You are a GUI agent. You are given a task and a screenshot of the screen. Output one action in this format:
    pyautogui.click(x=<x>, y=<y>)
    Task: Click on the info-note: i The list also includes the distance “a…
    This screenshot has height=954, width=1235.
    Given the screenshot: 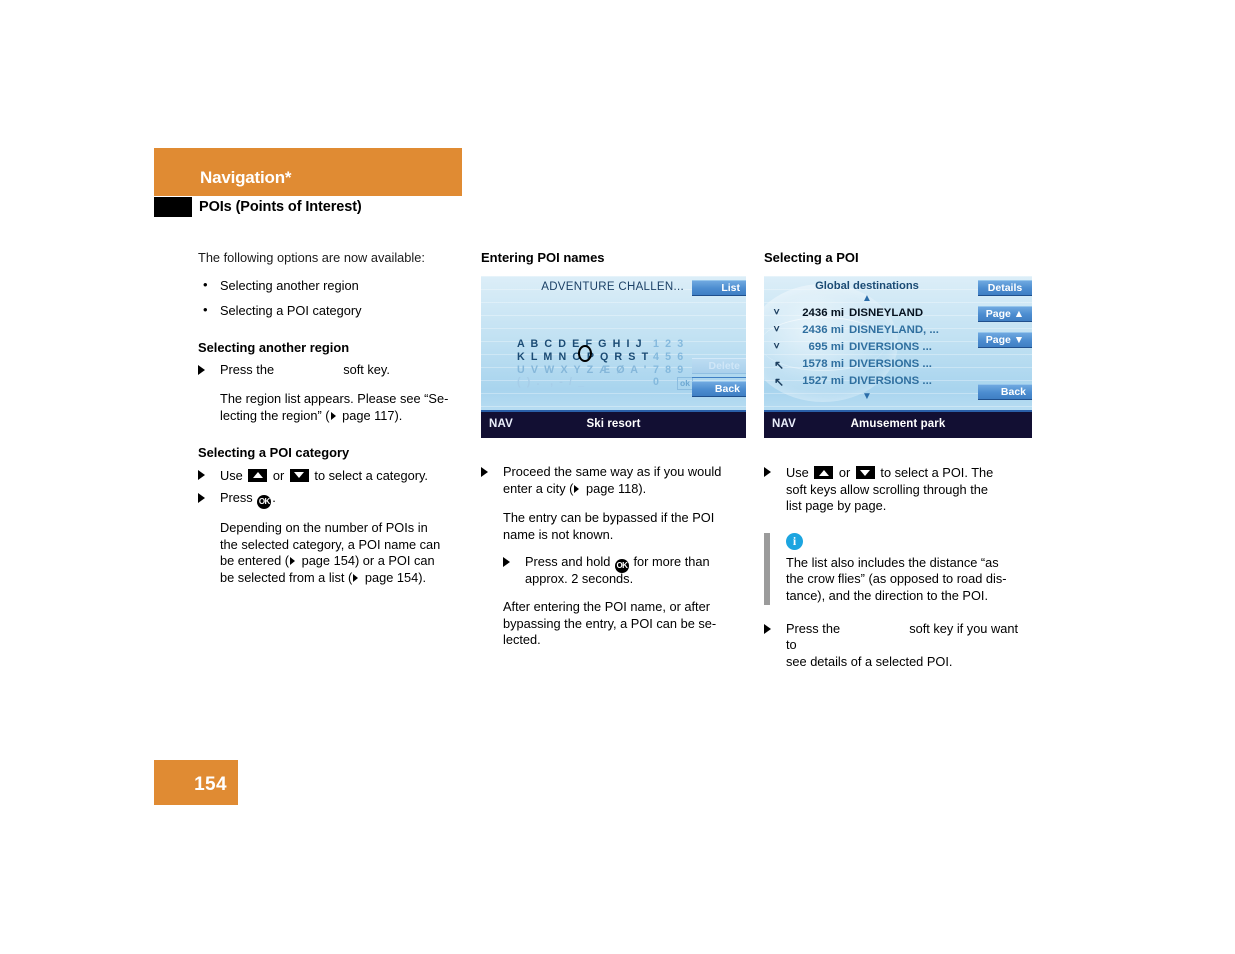 What is the action you would take?
    pyautogui.click(x=898, y=568)
    